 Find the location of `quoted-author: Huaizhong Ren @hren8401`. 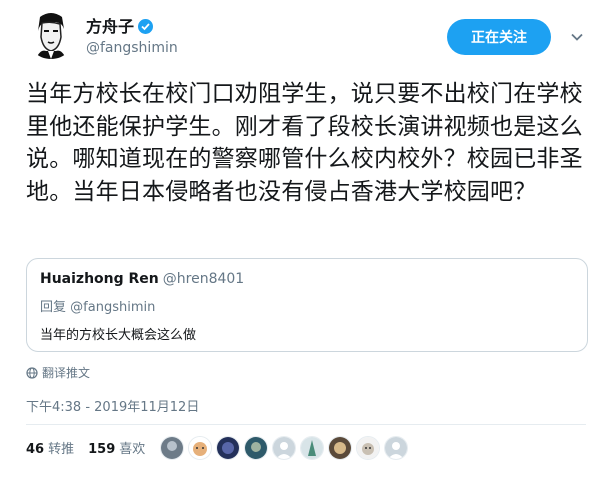

quoted-author: Huaizhong Ren @hren8401 is located at coordinates (142, 279).